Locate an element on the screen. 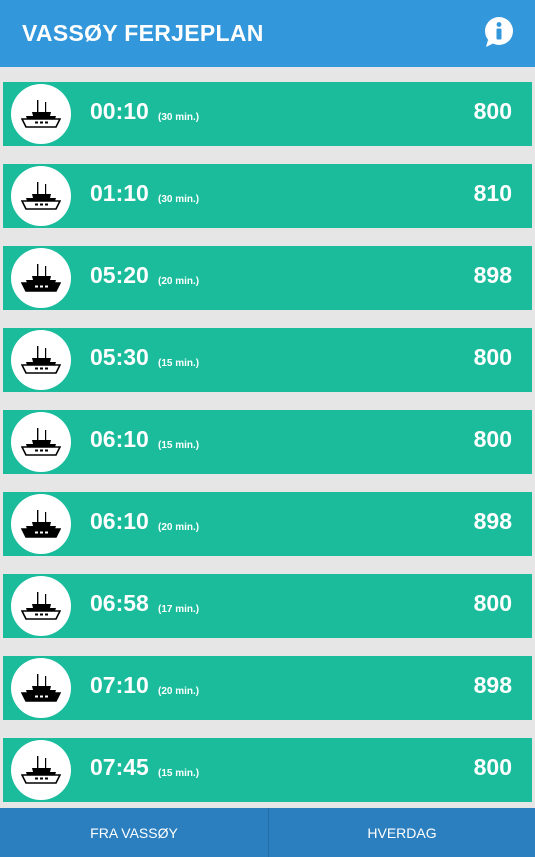 The height and width of the screenshot is (857, 535). departure-row: 07:10 (20 min.) 898 is located at coordinates (267, 688).